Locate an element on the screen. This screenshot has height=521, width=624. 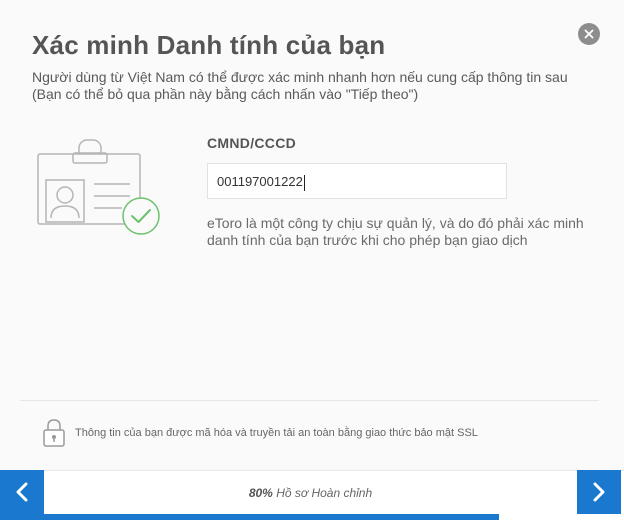
text-caret is located at coordinates (304, 182).